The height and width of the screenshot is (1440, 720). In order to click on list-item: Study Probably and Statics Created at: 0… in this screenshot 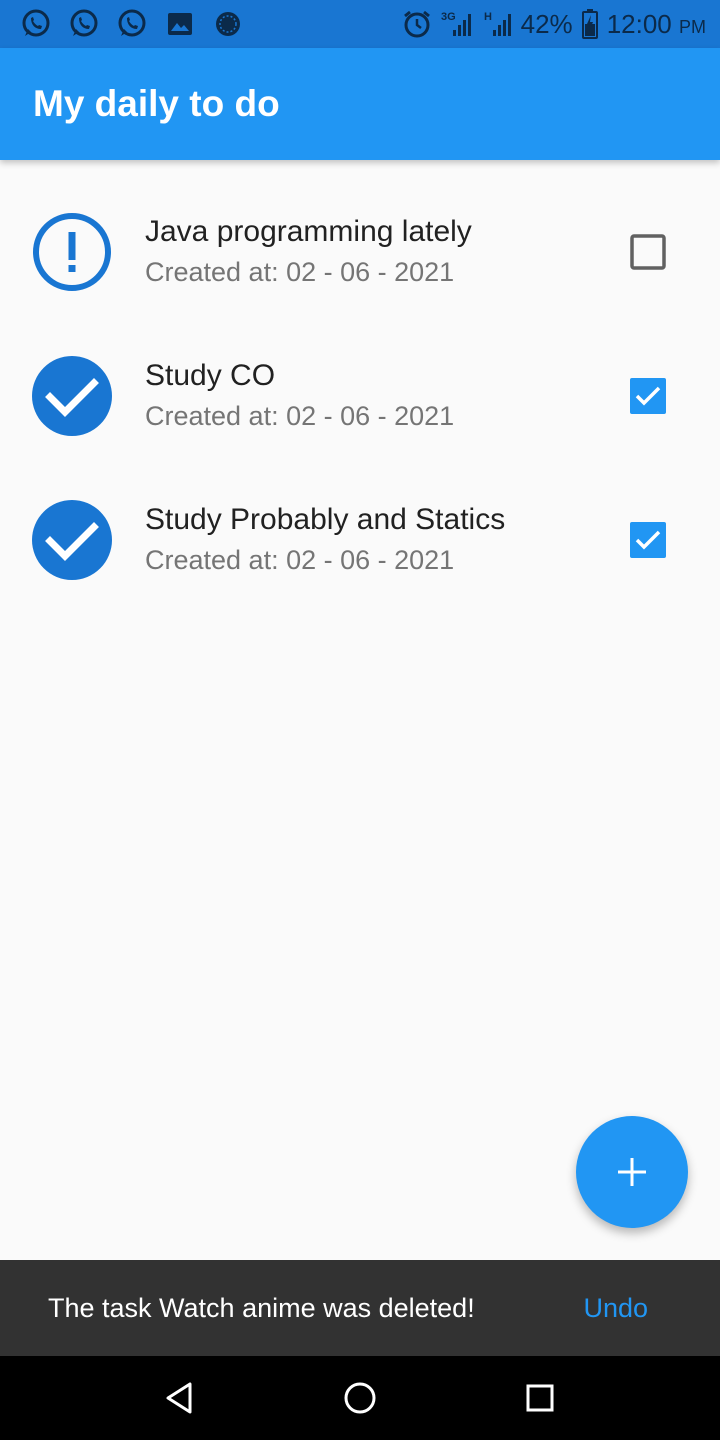, I will do `click(360, 540)`.